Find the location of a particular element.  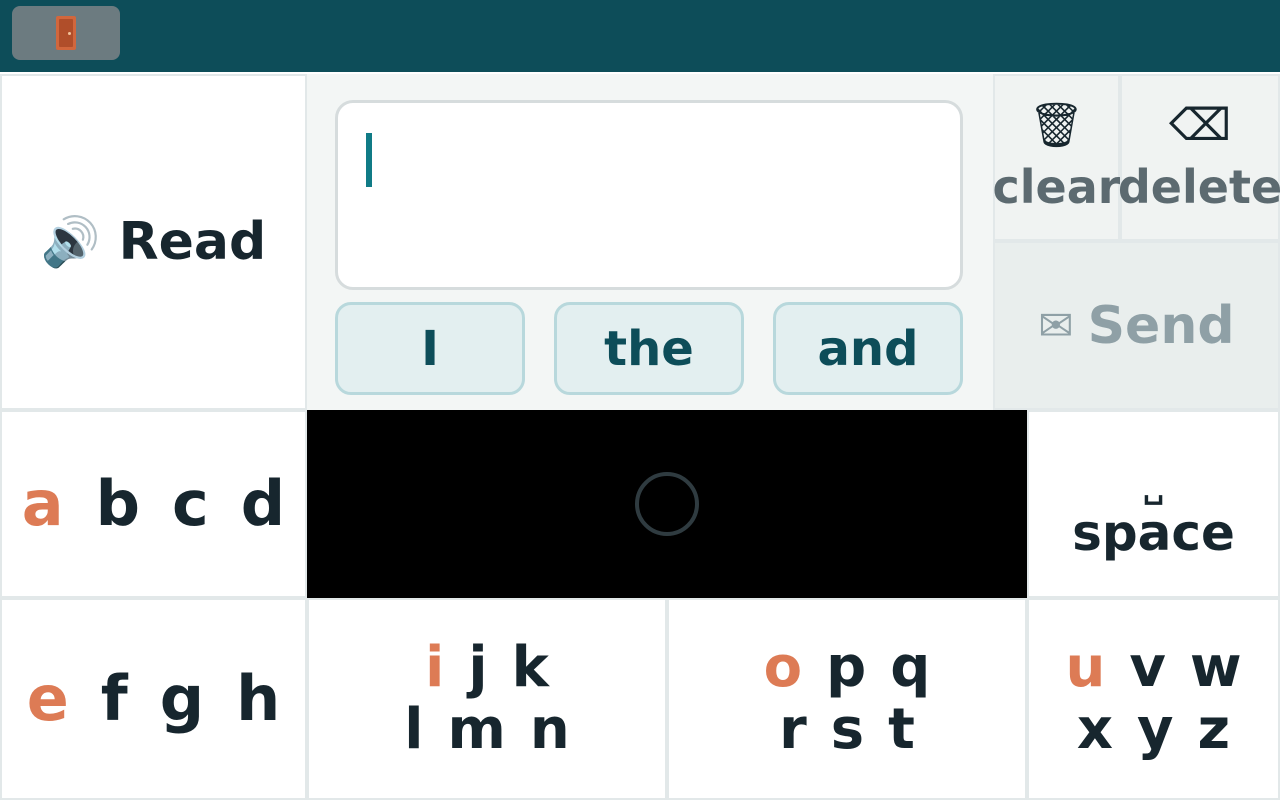

space-key: ␣ space is located at coordinates (1153, 504).